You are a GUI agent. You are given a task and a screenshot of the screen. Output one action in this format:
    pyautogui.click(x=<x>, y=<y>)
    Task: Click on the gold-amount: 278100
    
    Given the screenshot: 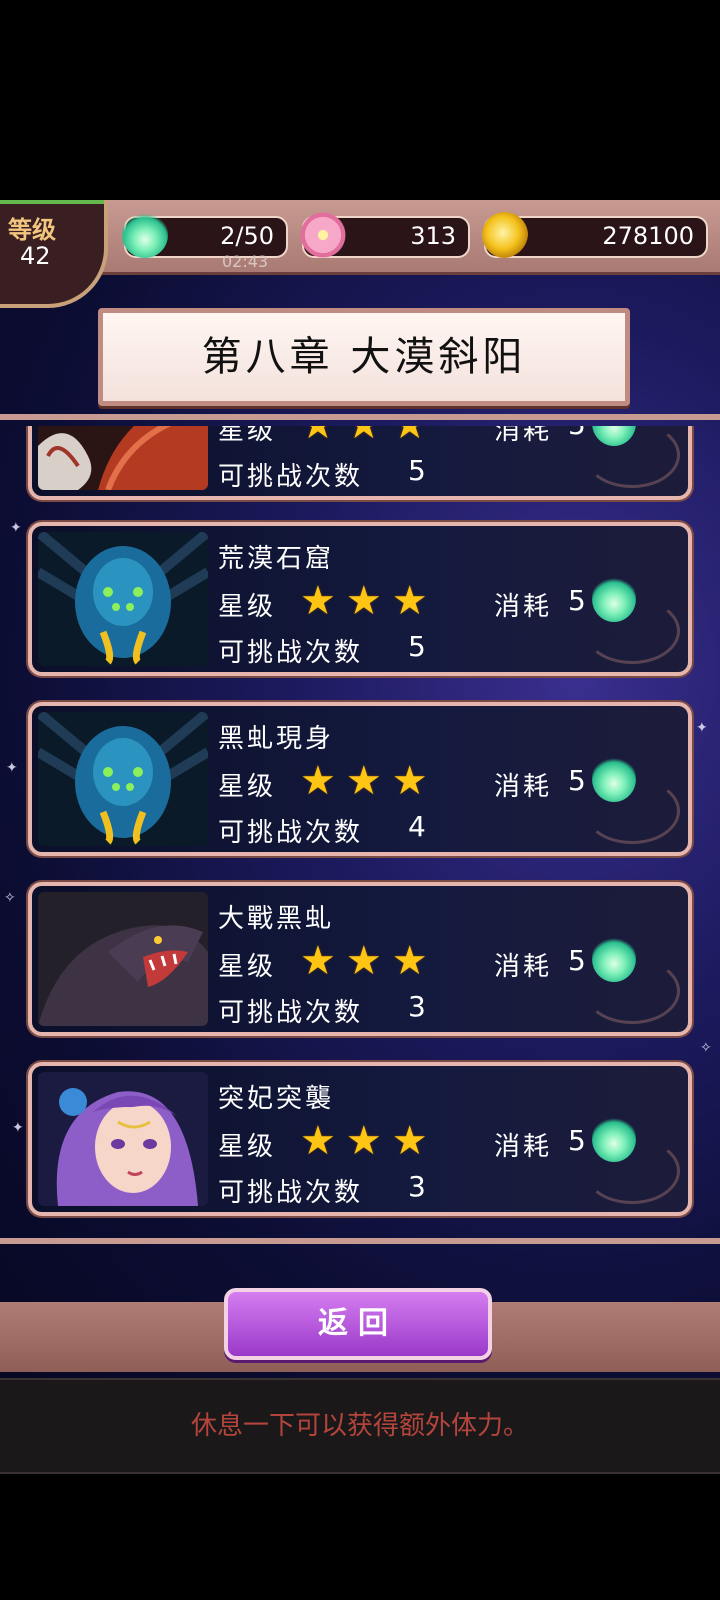 What is the action you would take?
    pyautogui.click(x=648, y=236)
    